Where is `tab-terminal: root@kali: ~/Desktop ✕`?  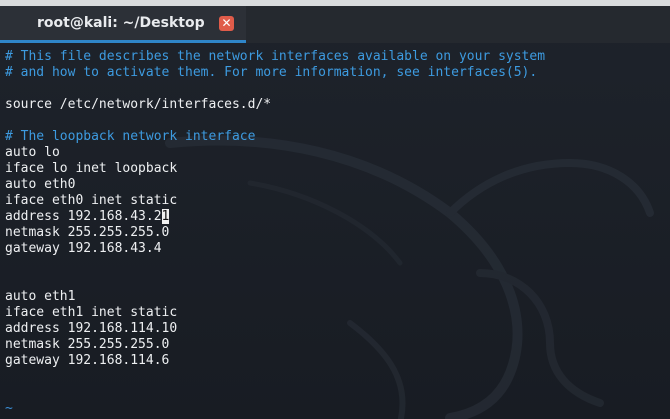
tab-terminal: root@kali: ~/Desktop ✕ is located at coordinates (123, 24).